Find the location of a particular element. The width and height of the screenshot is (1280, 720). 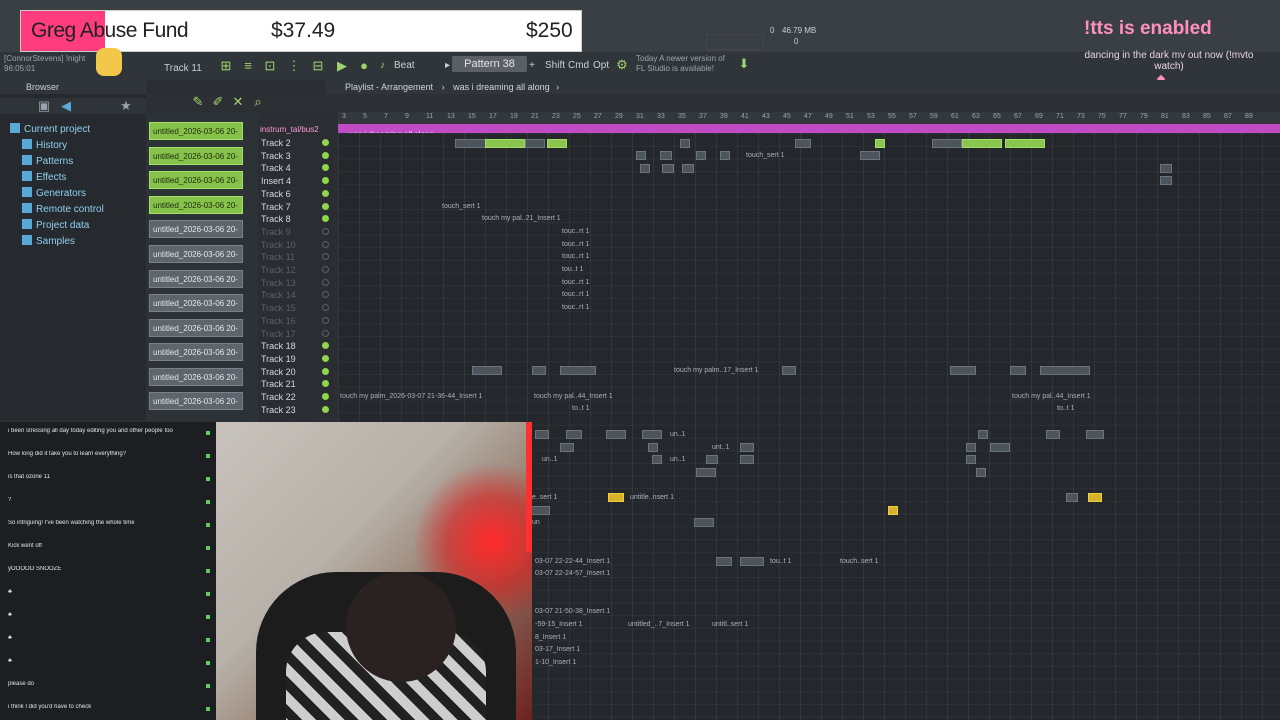

playlist-clip: untitled_..7_Insert 1 is located at coordinates (666, 624).